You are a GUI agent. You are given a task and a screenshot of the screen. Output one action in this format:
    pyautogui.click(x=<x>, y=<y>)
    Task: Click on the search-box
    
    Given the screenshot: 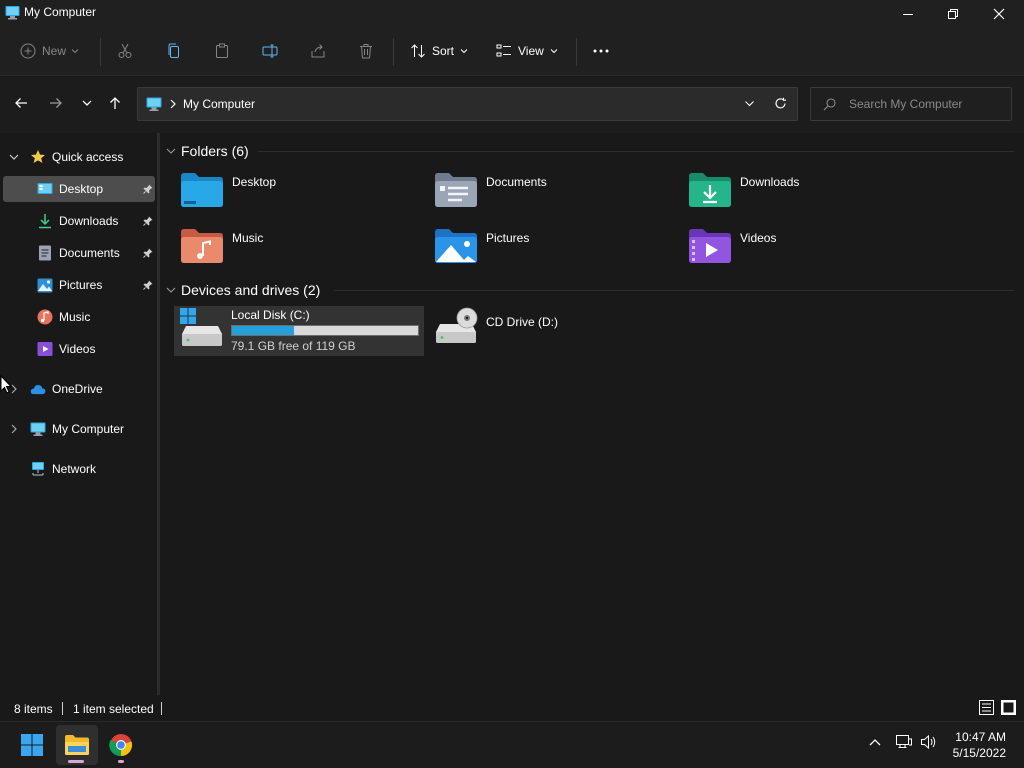 What is the action you would take?
    pyautogui.click(x=911, y=104)
    